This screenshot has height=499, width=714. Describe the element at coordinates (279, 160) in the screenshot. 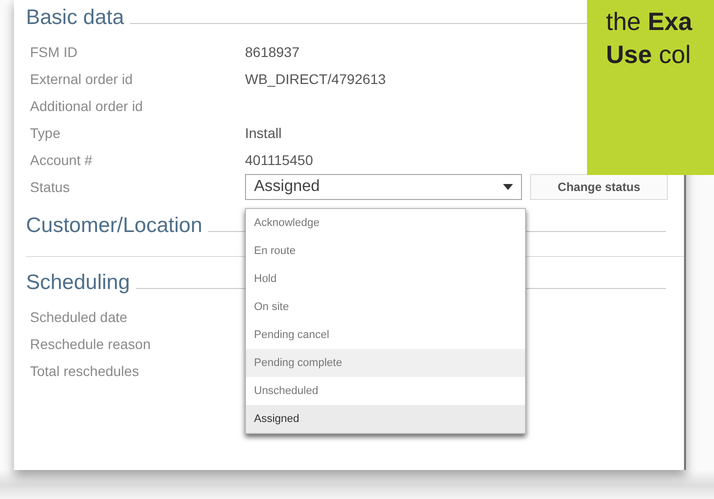

I see `field-value: 401115450` at that location.